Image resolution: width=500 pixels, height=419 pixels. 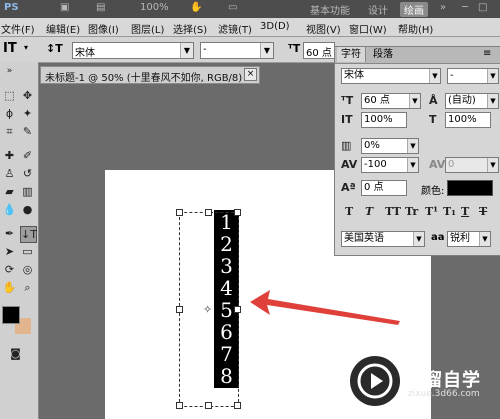 What do you see at coordinates (9, 269) in the screenshot?
I see `3d-rotate-tool-icon: ⟳` at bounding box center [9, 269].